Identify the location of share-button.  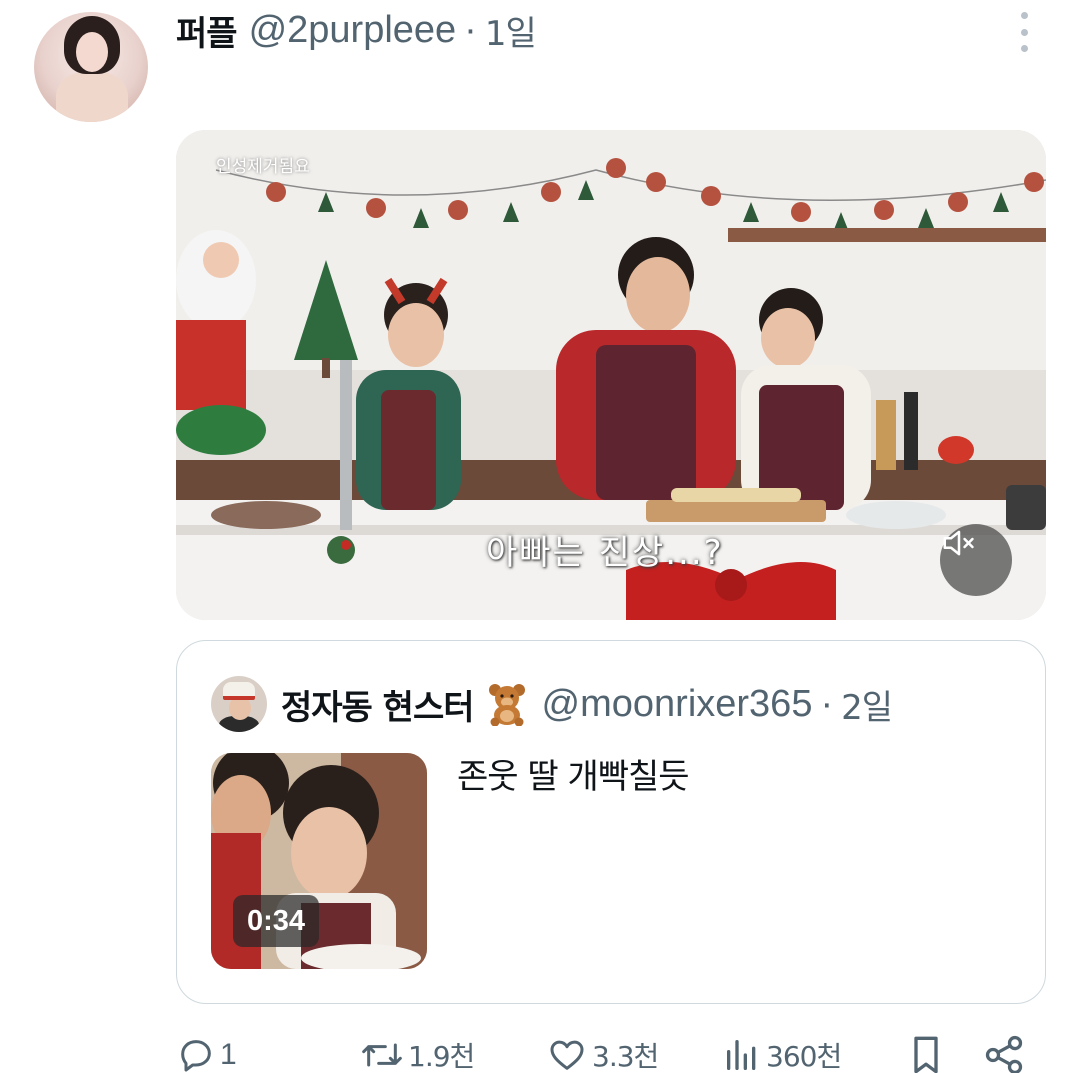
(1004, 1051).